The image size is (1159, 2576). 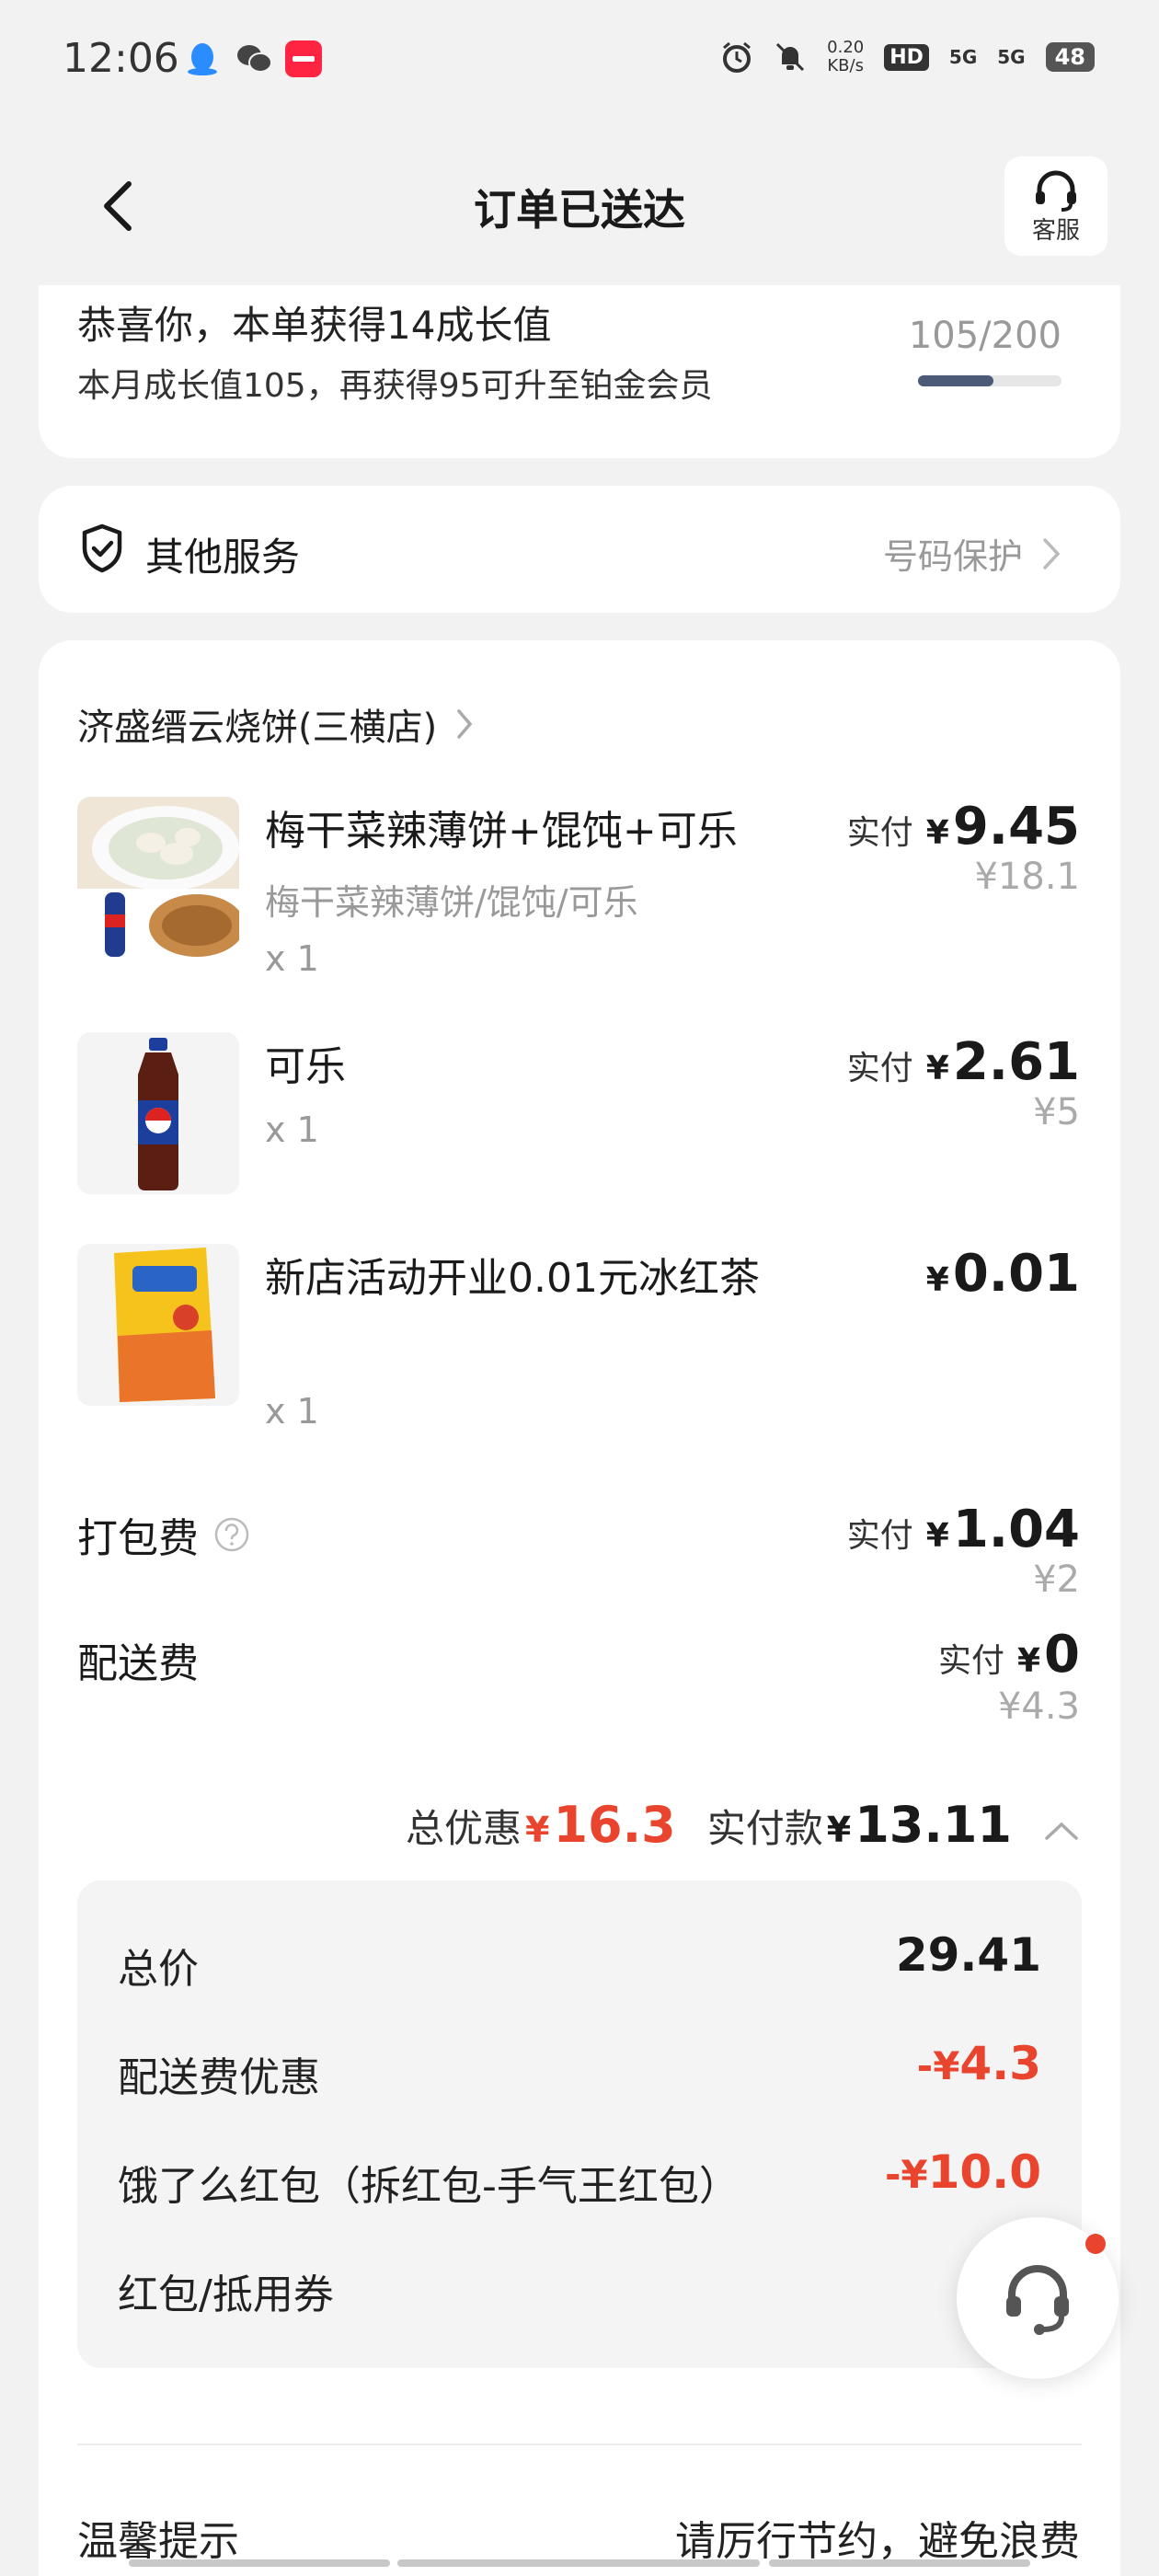 I want to click on shield-check-icon, so click(x=102, y=548).